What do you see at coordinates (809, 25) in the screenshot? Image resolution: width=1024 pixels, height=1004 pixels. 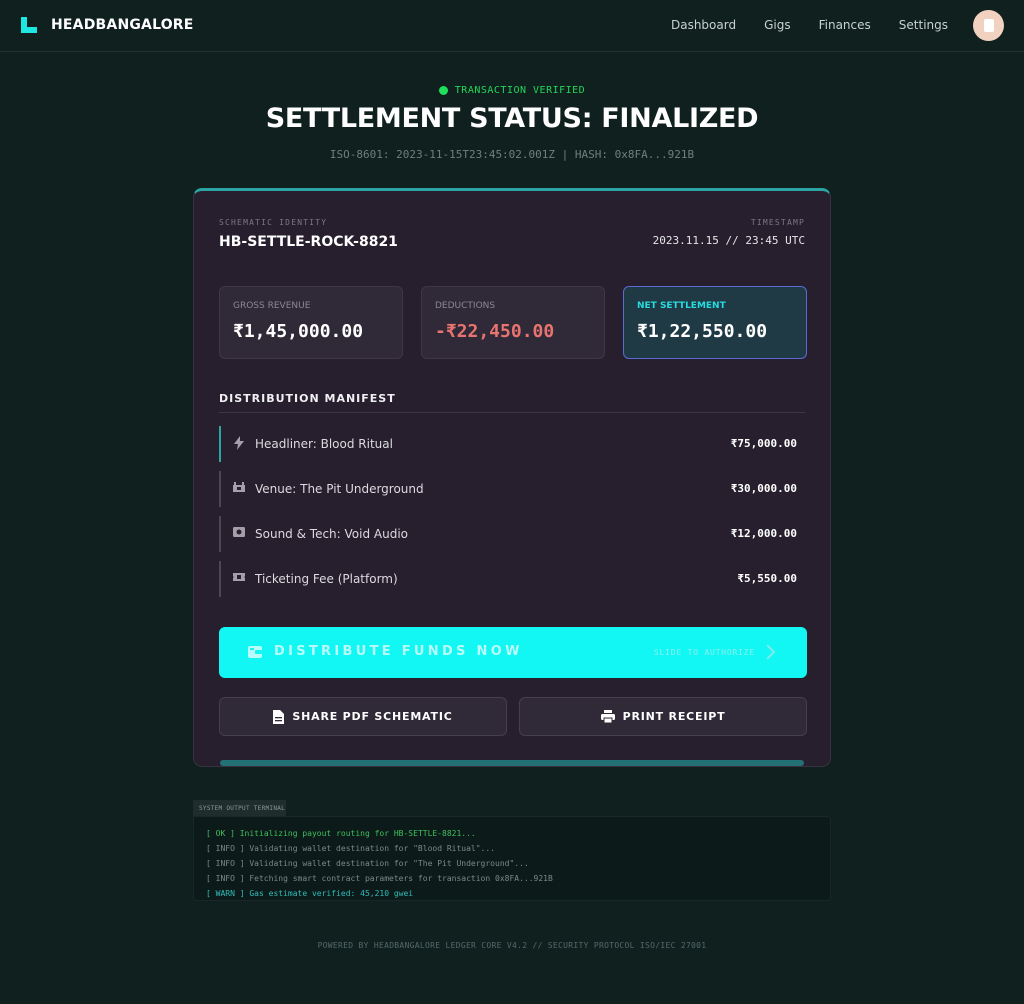 I see `nav-links: Dashboard Gigs Finances Settings` at bounding box center [809, 25].